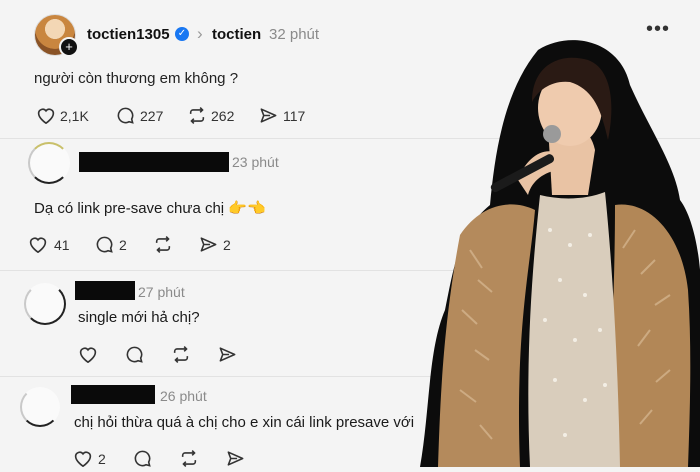 The image size is (700, 472). Describe the element at coordinates (139, 317) in the screenshot. I see `reply-text: single mới hả chị?` at that location.